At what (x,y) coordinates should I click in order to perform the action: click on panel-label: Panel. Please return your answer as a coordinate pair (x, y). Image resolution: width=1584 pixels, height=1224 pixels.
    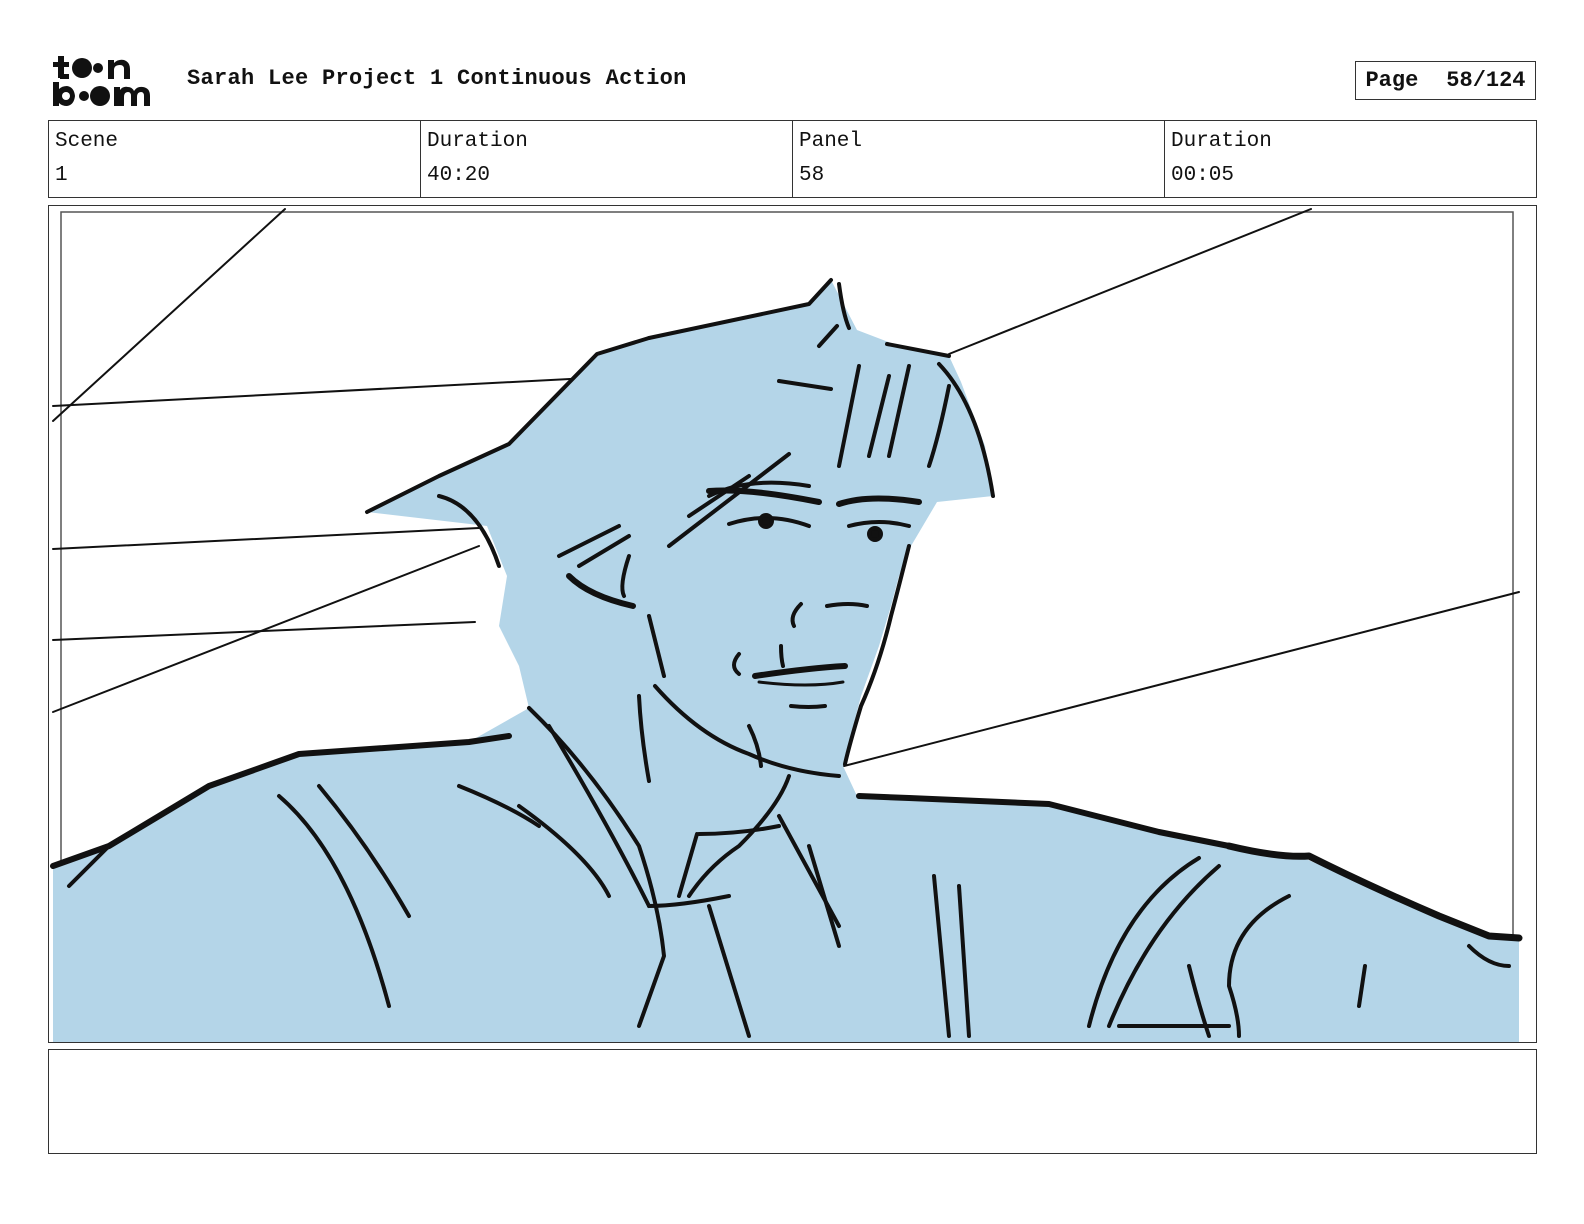
    Looking at the image, I should click on (831, 141).